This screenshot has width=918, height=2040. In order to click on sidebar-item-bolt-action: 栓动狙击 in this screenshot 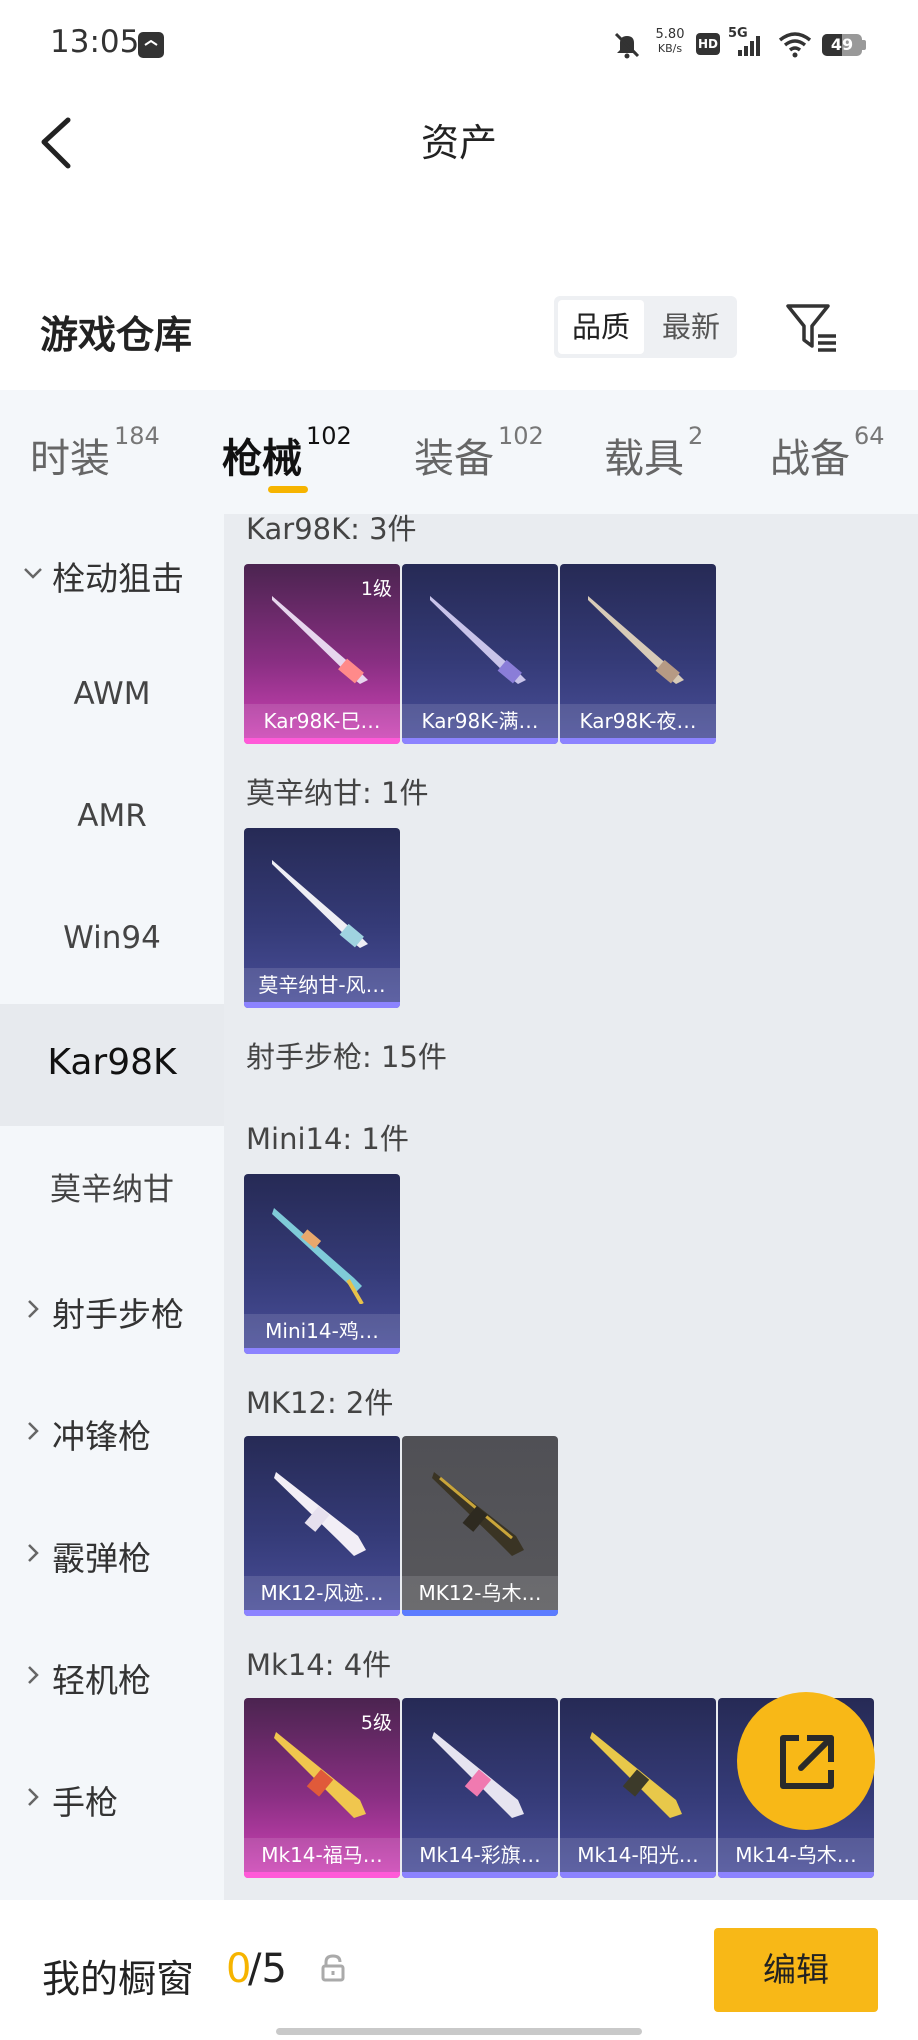, I will do `click(112, 572)`.